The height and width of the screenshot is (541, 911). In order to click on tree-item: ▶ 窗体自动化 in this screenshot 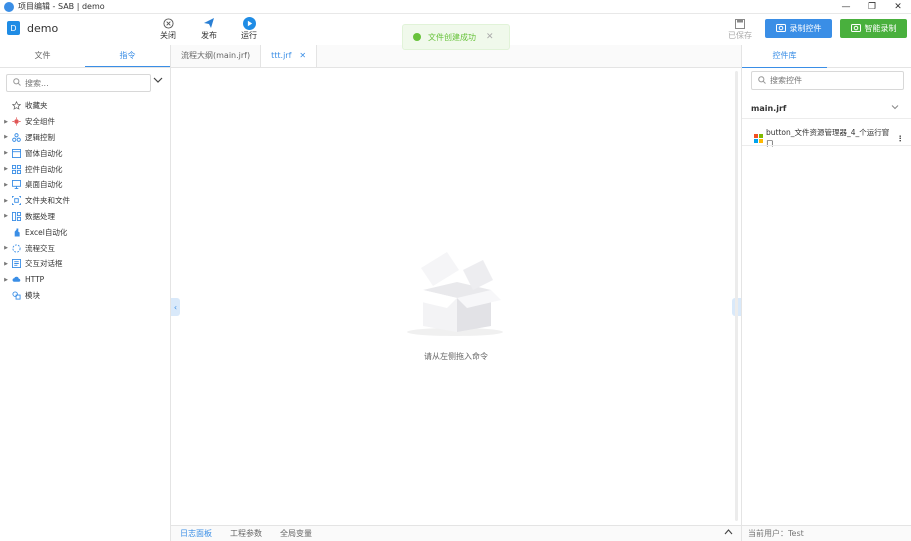, I will do `click(85, 153)`.